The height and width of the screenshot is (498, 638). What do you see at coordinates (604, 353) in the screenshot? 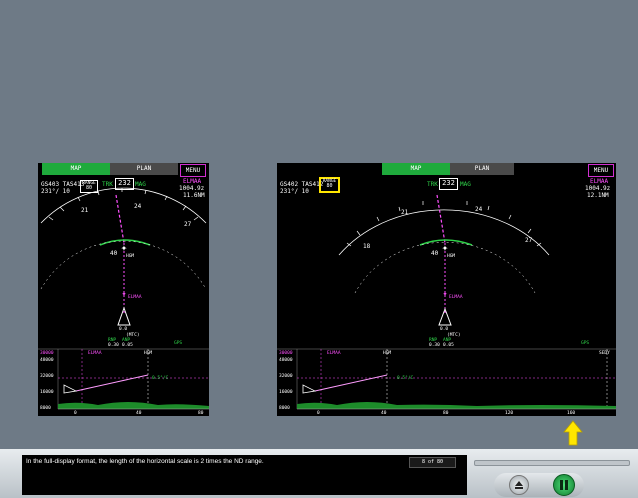
I see `vsd-wpt-sedy: SEDY` at bounding box center [604, 353].